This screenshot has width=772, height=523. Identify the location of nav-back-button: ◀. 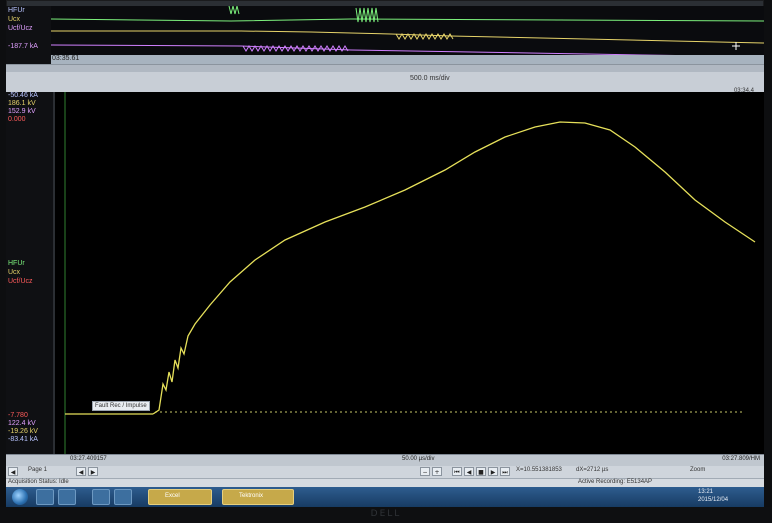
(469, 471).